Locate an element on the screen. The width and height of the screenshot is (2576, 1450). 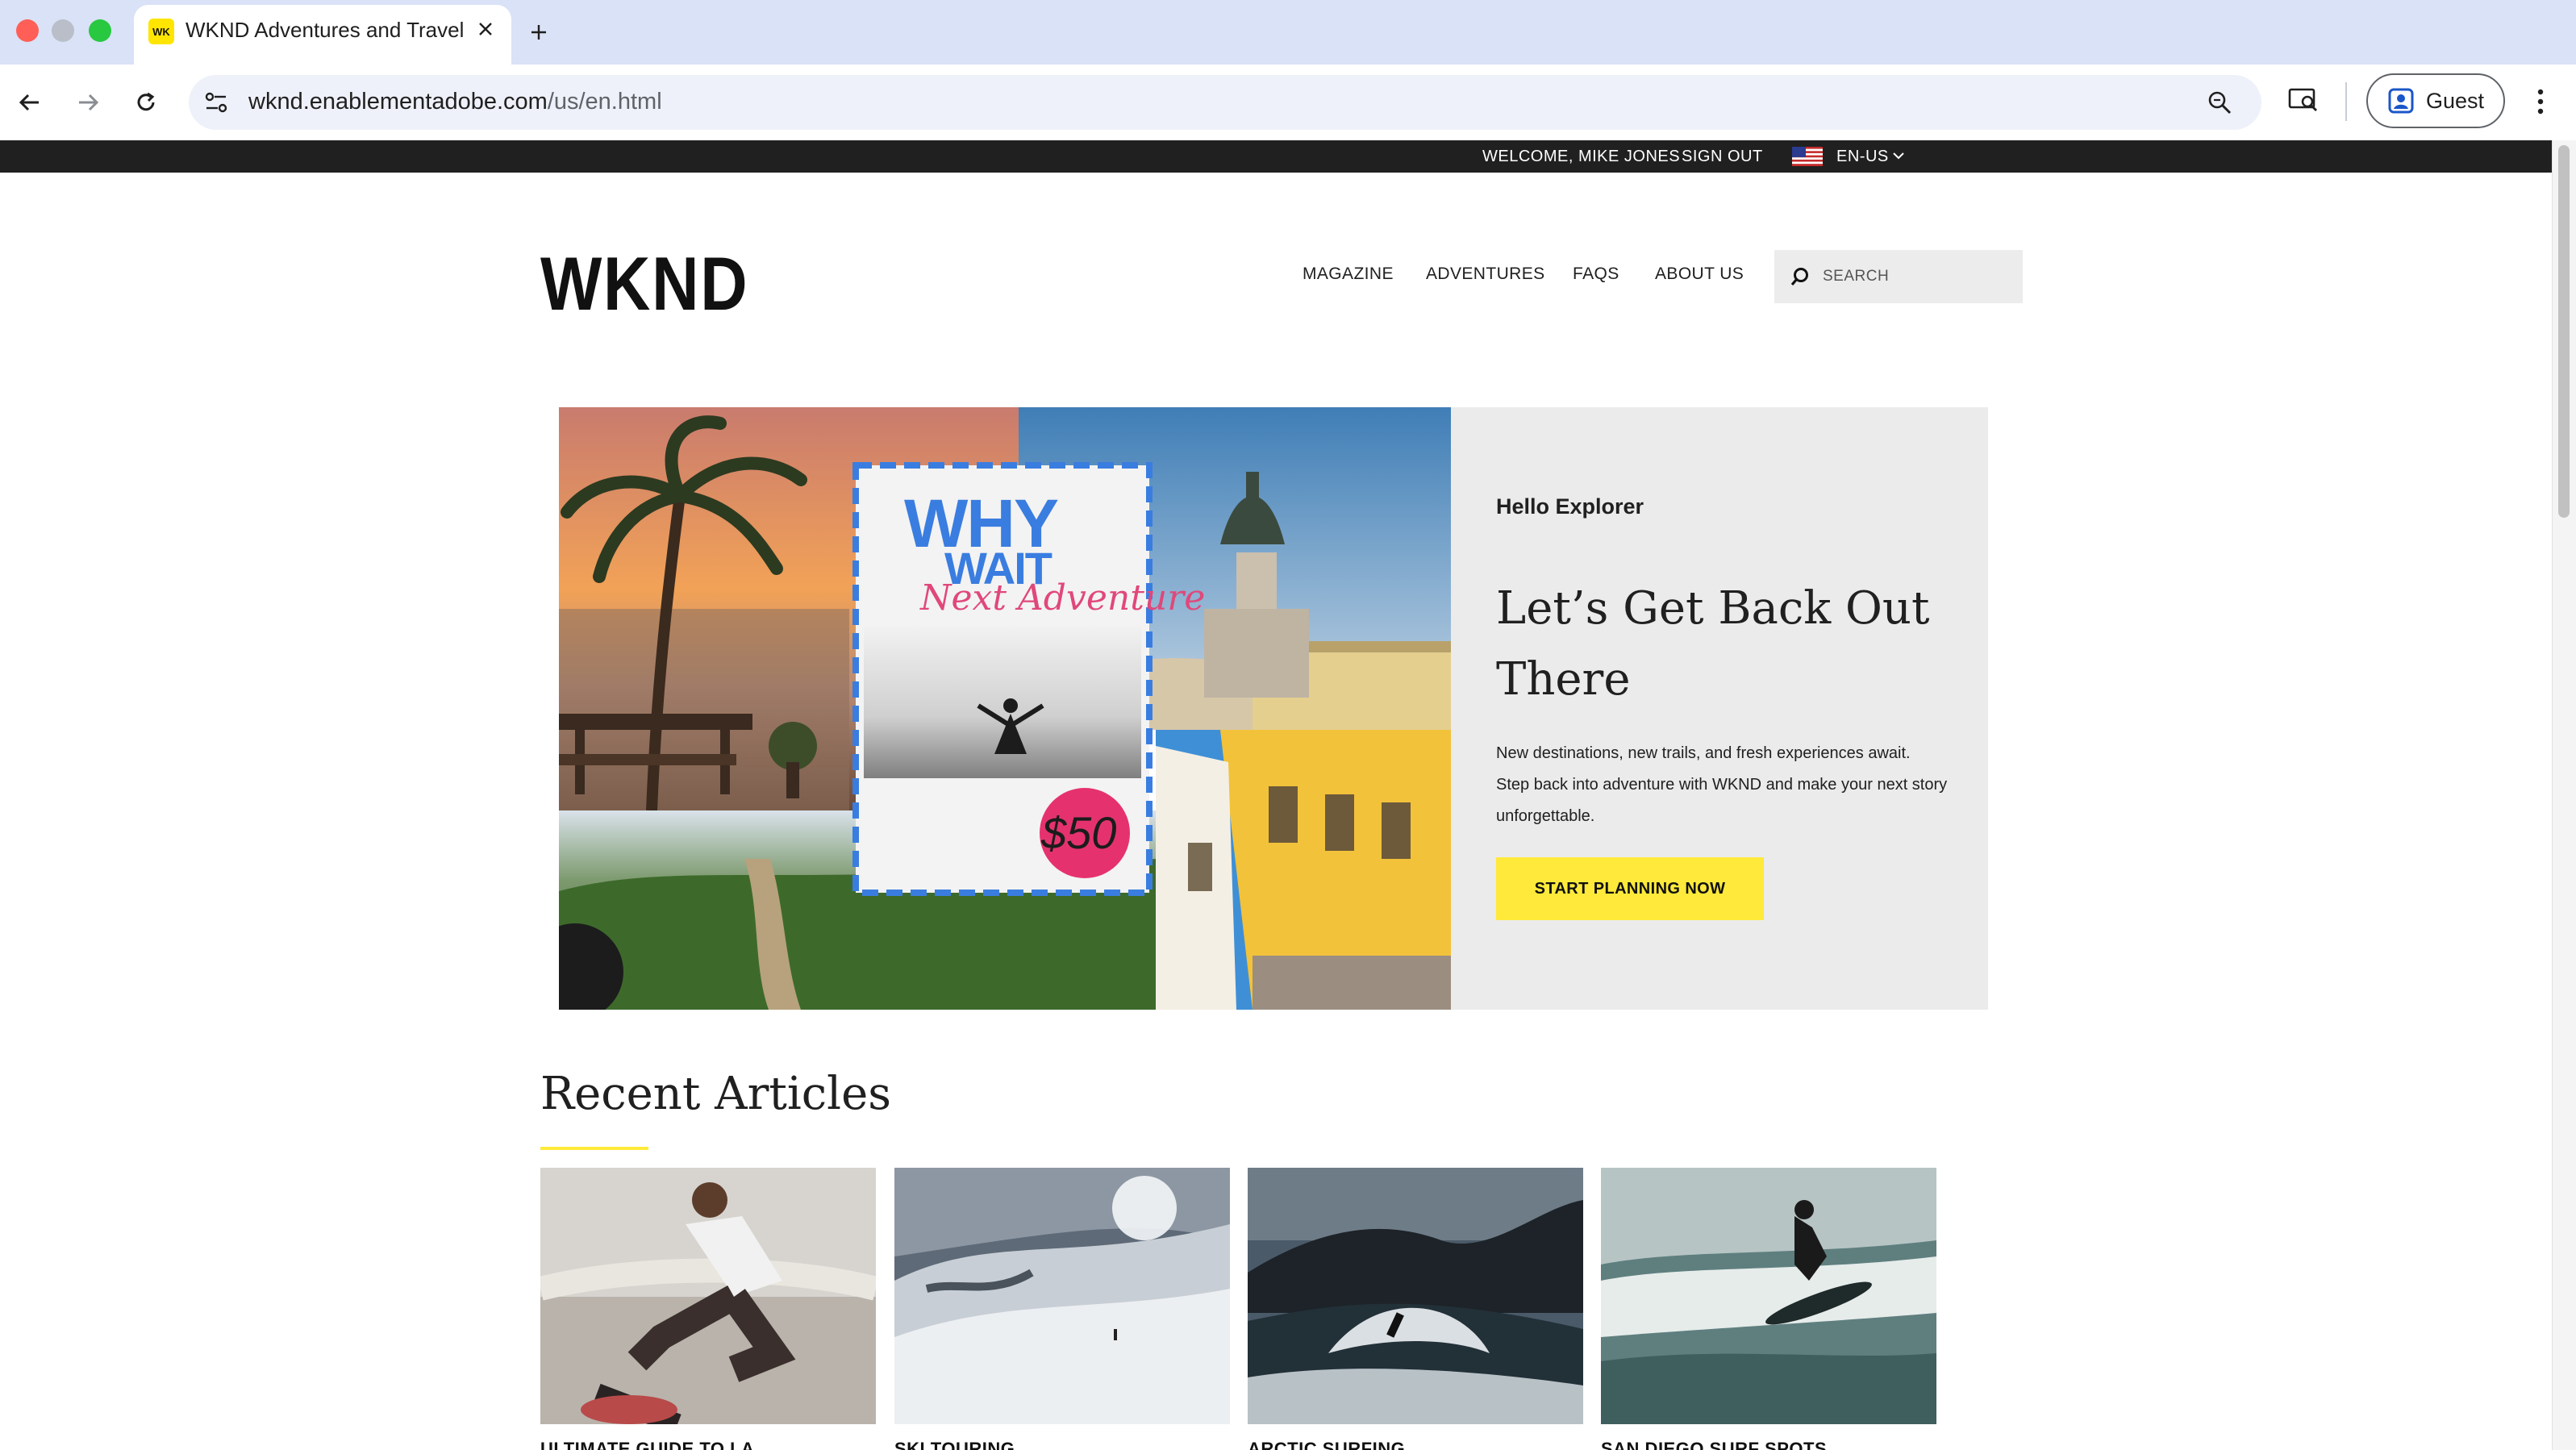
back-arrow-icon is located at coordinates (30, 102).